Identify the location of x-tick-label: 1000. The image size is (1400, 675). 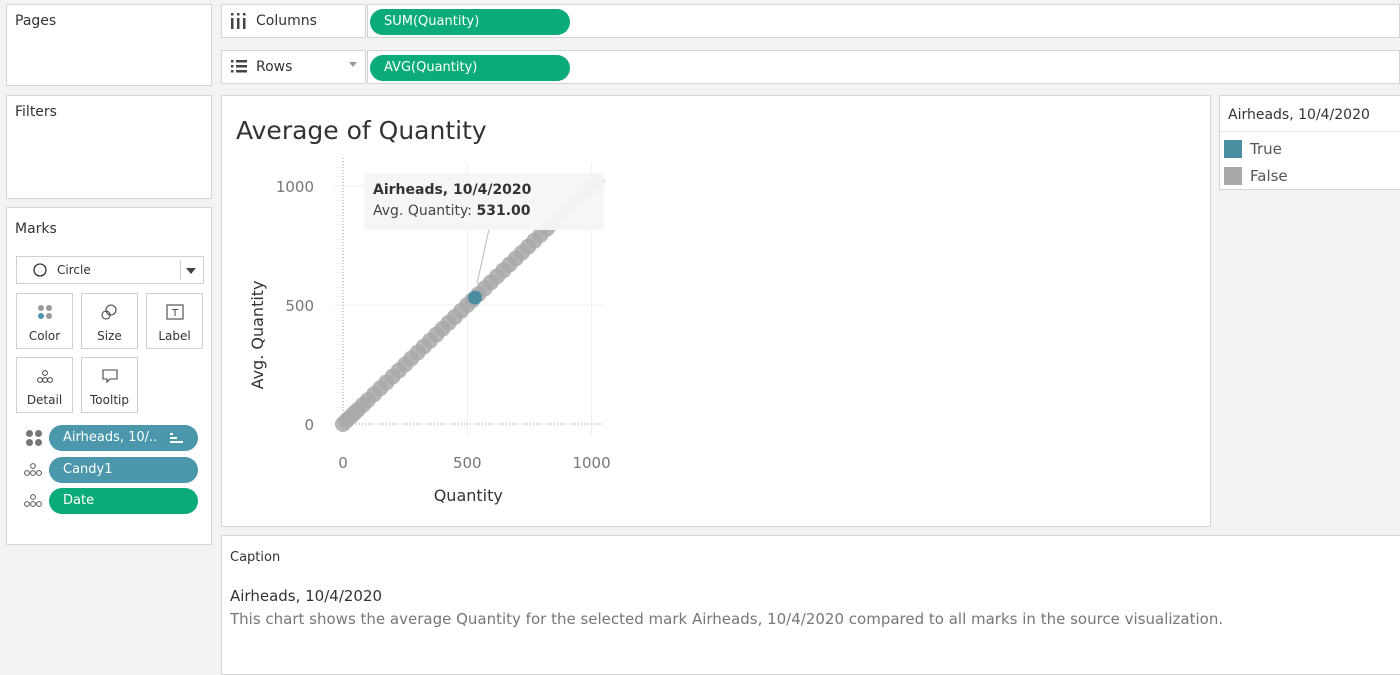
(591, 463).